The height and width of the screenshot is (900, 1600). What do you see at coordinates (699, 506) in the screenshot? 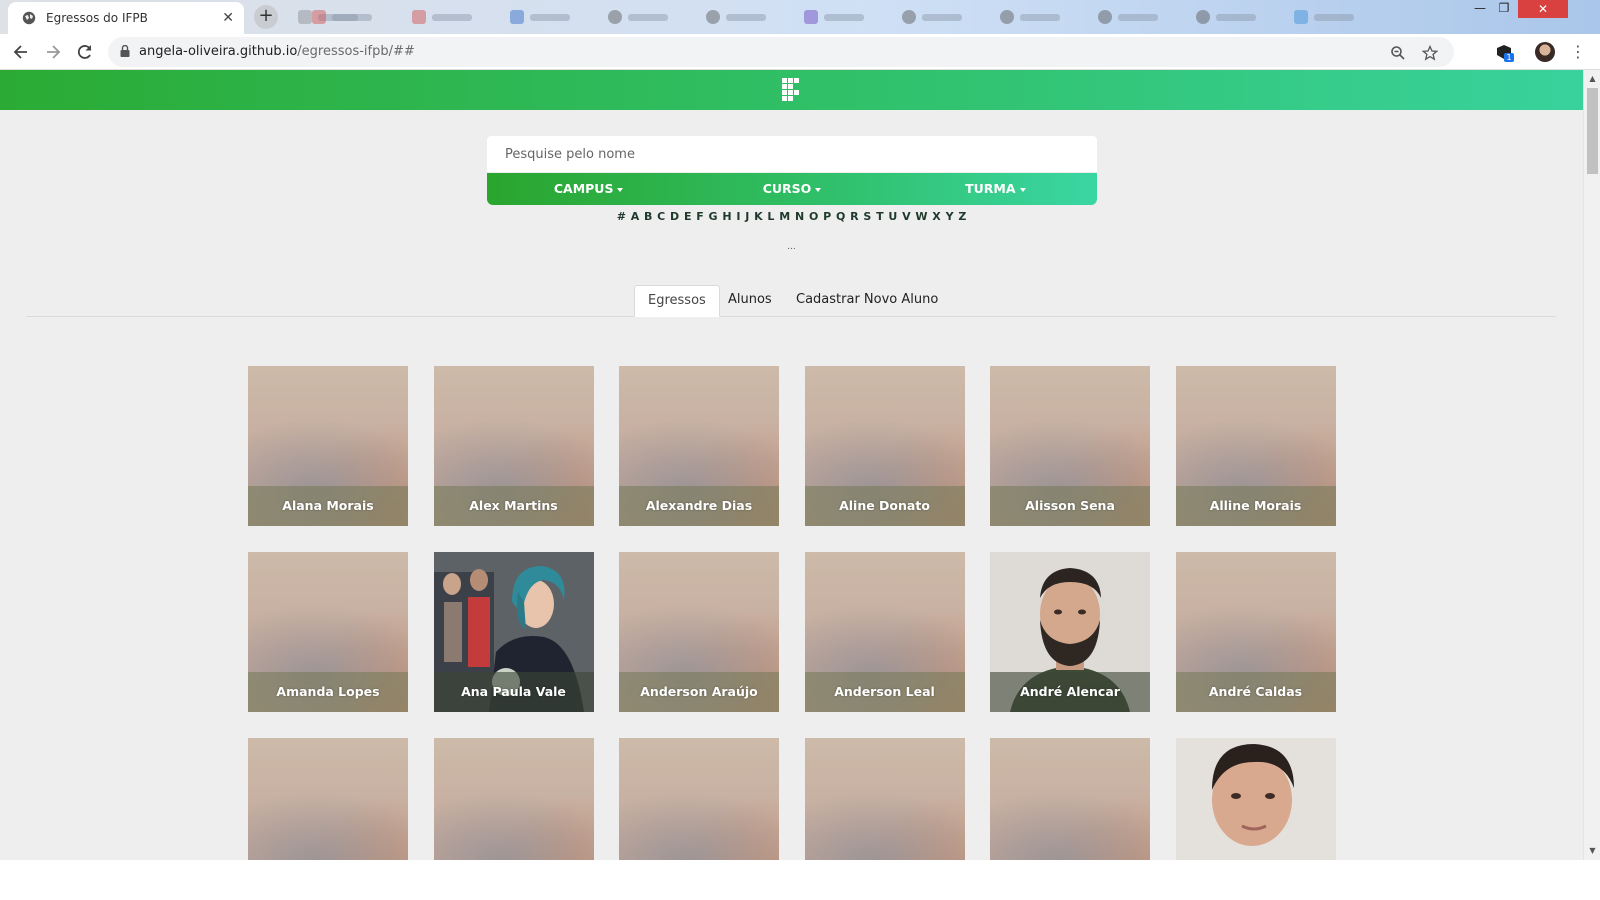
I see `student-name: Alexandre Dias` at bounding box center [699, 506].